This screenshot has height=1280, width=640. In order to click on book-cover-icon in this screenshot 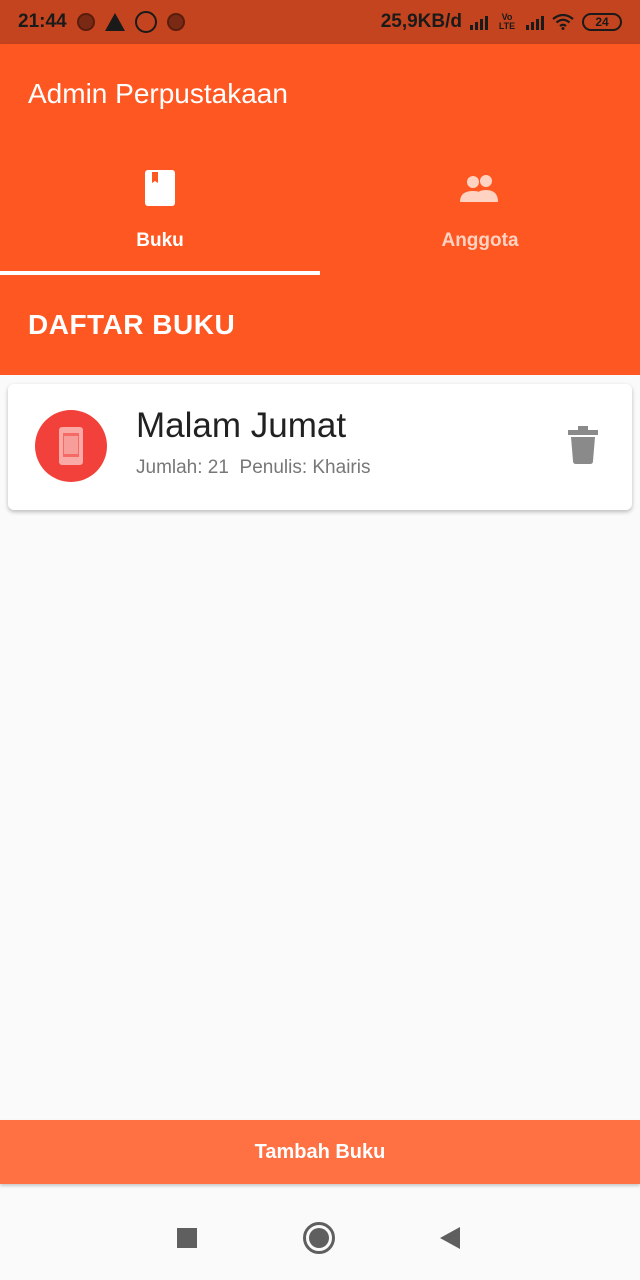, I will do `click(71, 446)`.